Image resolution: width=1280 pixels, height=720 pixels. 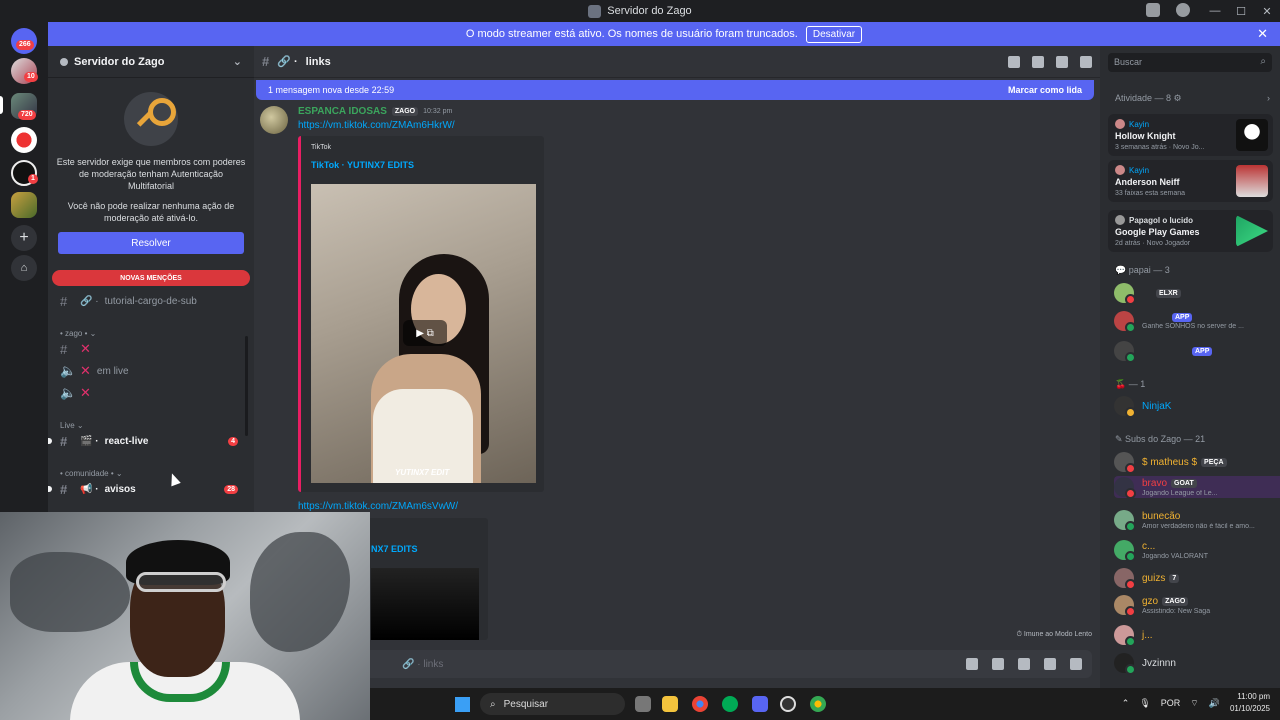 I want to click on message-author: ESPANCA IDOSAS ZAGO 10:32 pm, so click(x=375, y=111).